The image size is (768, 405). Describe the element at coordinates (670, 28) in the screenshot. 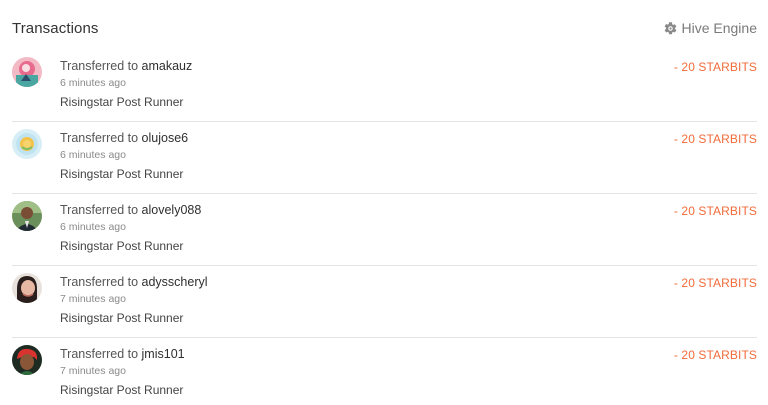

I see `gear-icon` at that location.